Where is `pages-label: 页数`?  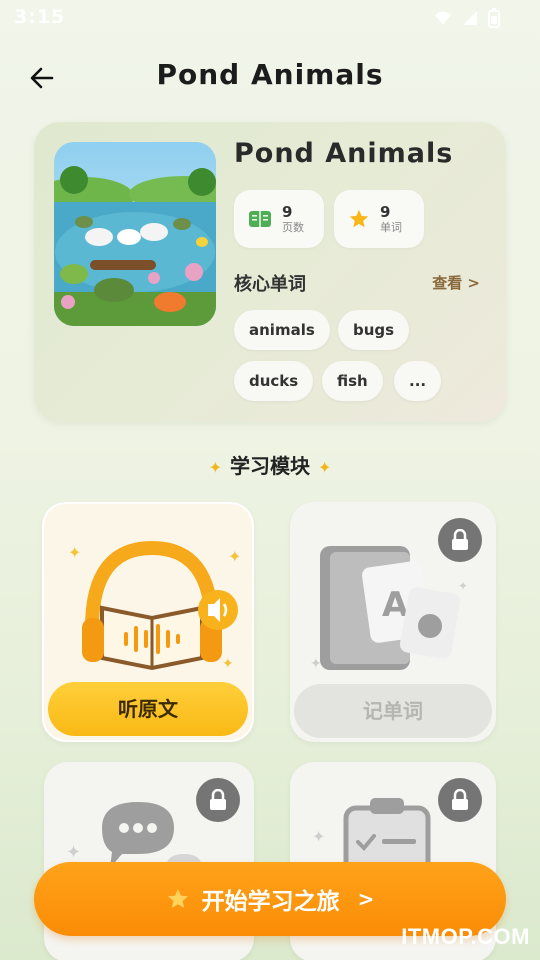 pages-label: 页数 is located at coordinates (293, 227).